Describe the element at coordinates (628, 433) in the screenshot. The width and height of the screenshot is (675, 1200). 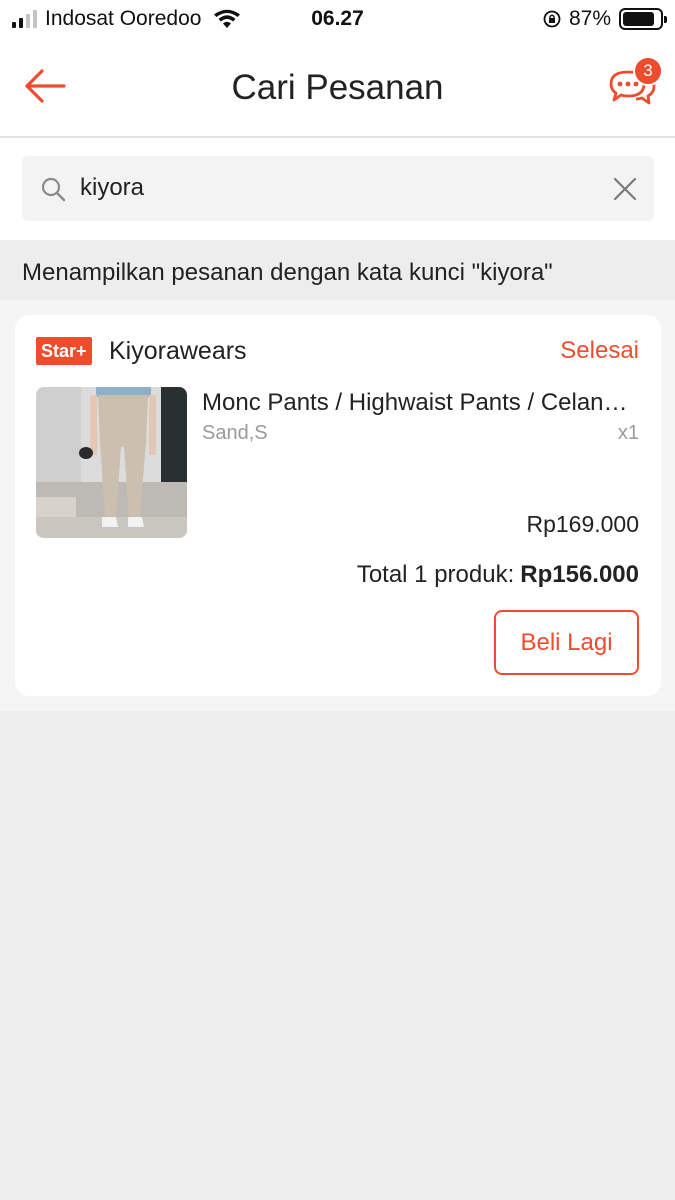
I see `product-quantity: x1` at that location.